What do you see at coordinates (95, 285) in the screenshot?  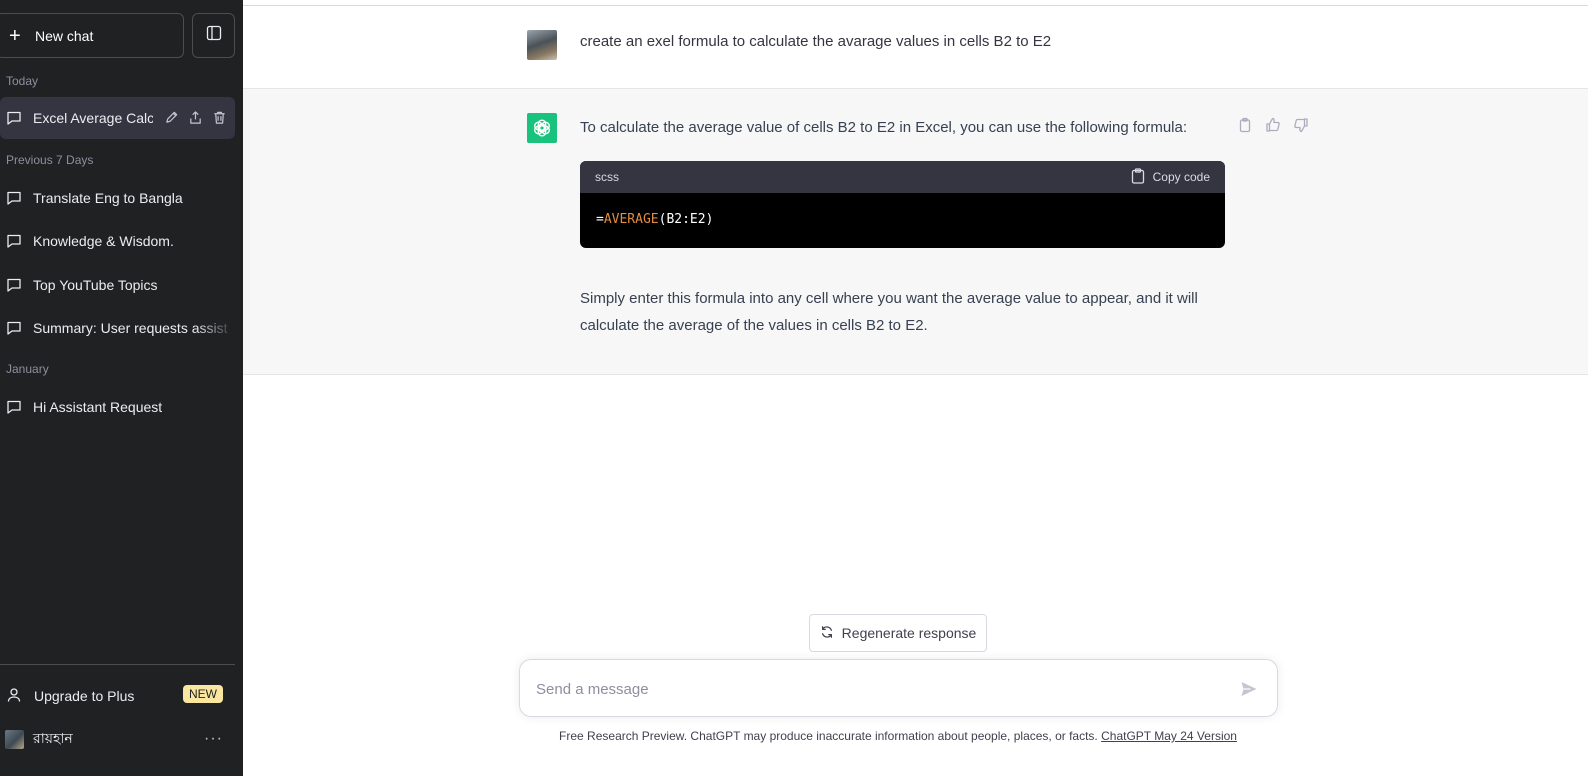 I see `sidebar-item-label: Top YouTube Topics` at bounding box center [95, 285].